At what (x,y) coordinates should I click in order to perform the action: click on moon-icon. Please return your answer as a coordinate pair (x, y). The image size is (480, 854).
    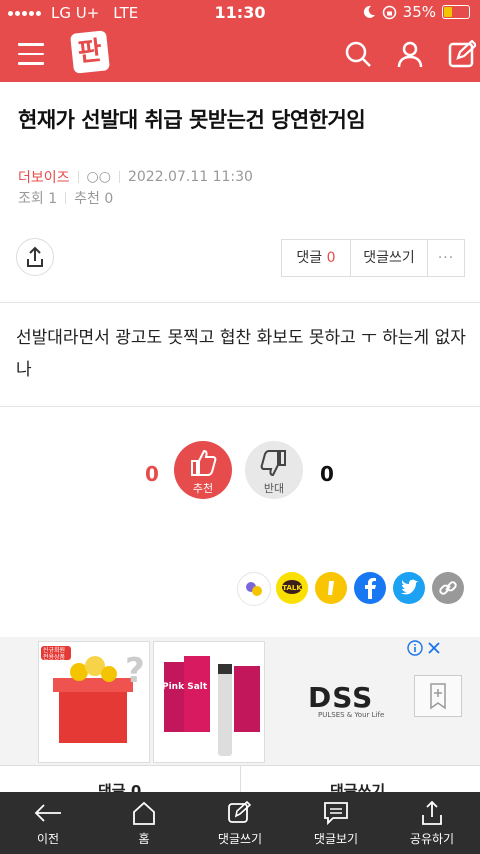
    Looking at the image, I should click on (369, 11).